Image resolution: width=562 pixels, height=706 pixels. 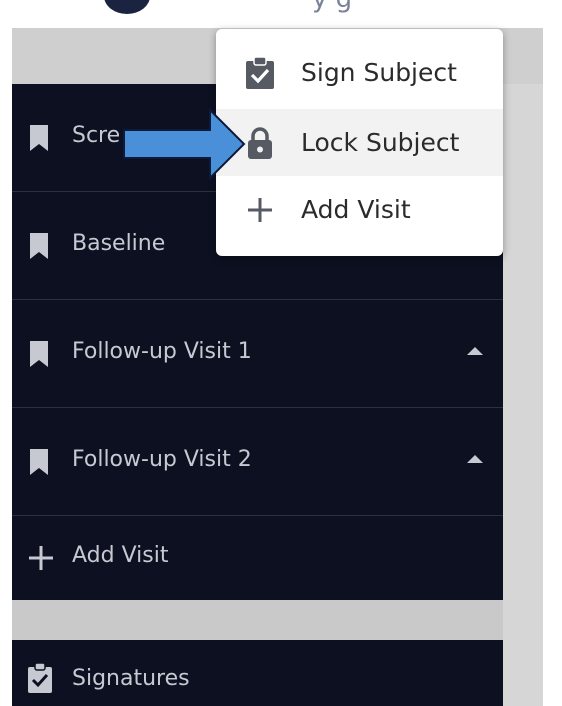 I want to click on annotation-arrow-icon, so click(x=184, y=144).